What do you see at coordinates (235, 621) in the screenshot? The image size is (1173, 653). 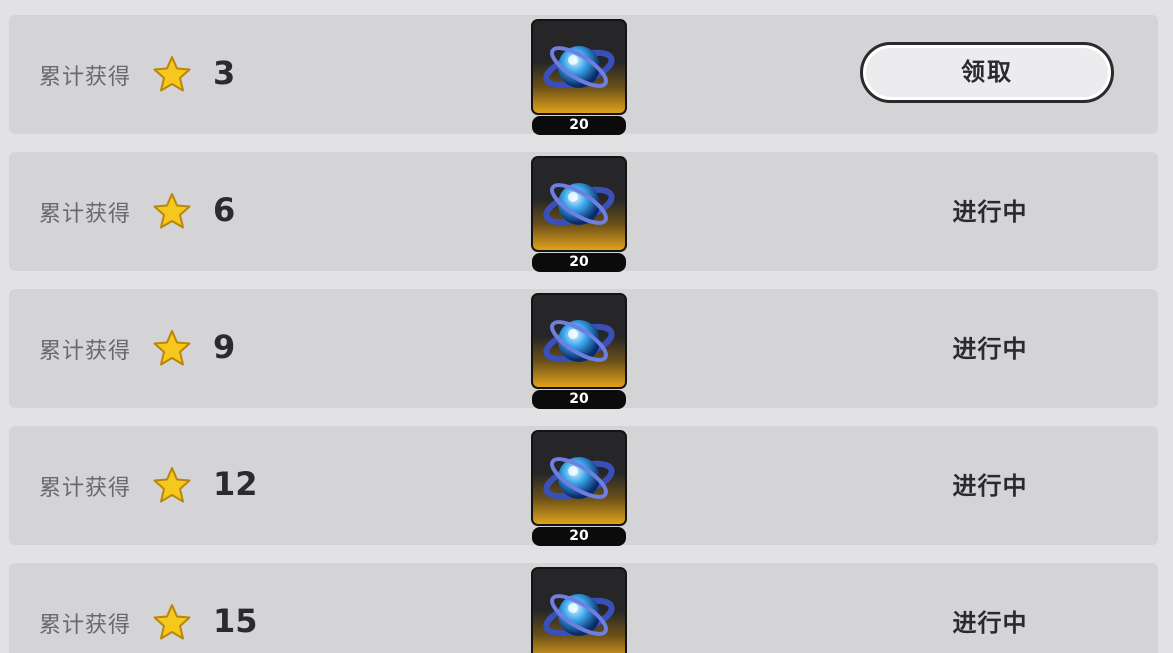 I see `star-count: 15` at bounding box center [235, 621].